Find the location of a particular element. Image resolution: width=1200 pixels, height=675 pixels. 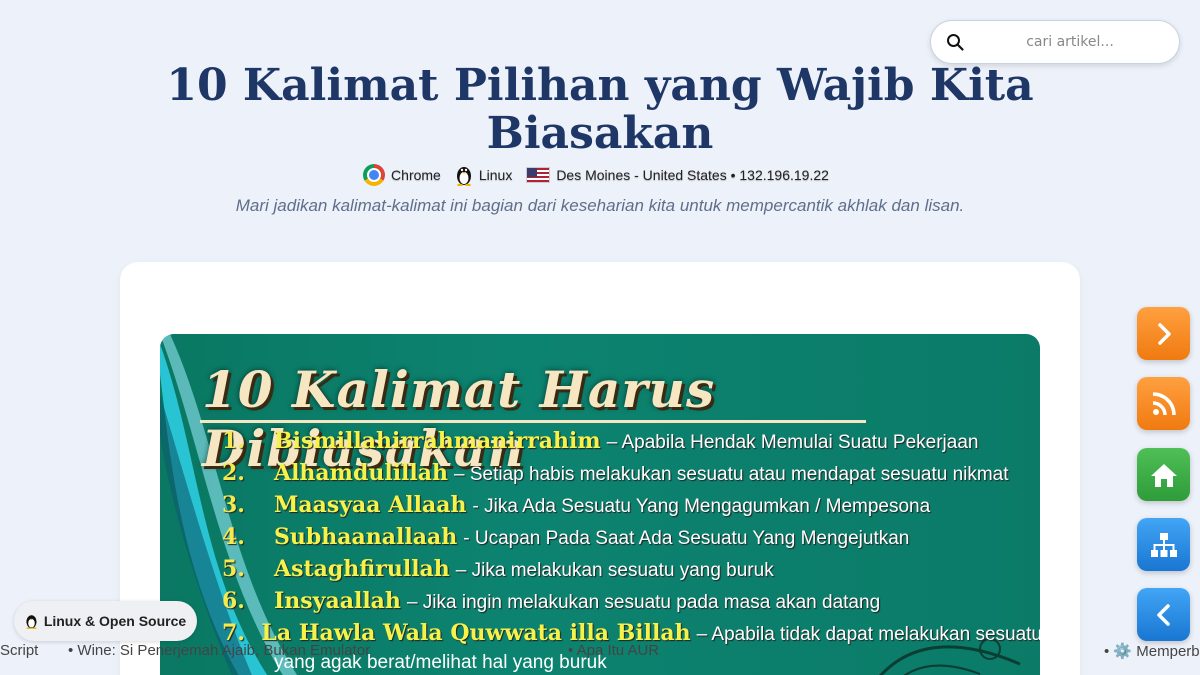

poster-item-number: 3. is located at coordinates (233, 505).